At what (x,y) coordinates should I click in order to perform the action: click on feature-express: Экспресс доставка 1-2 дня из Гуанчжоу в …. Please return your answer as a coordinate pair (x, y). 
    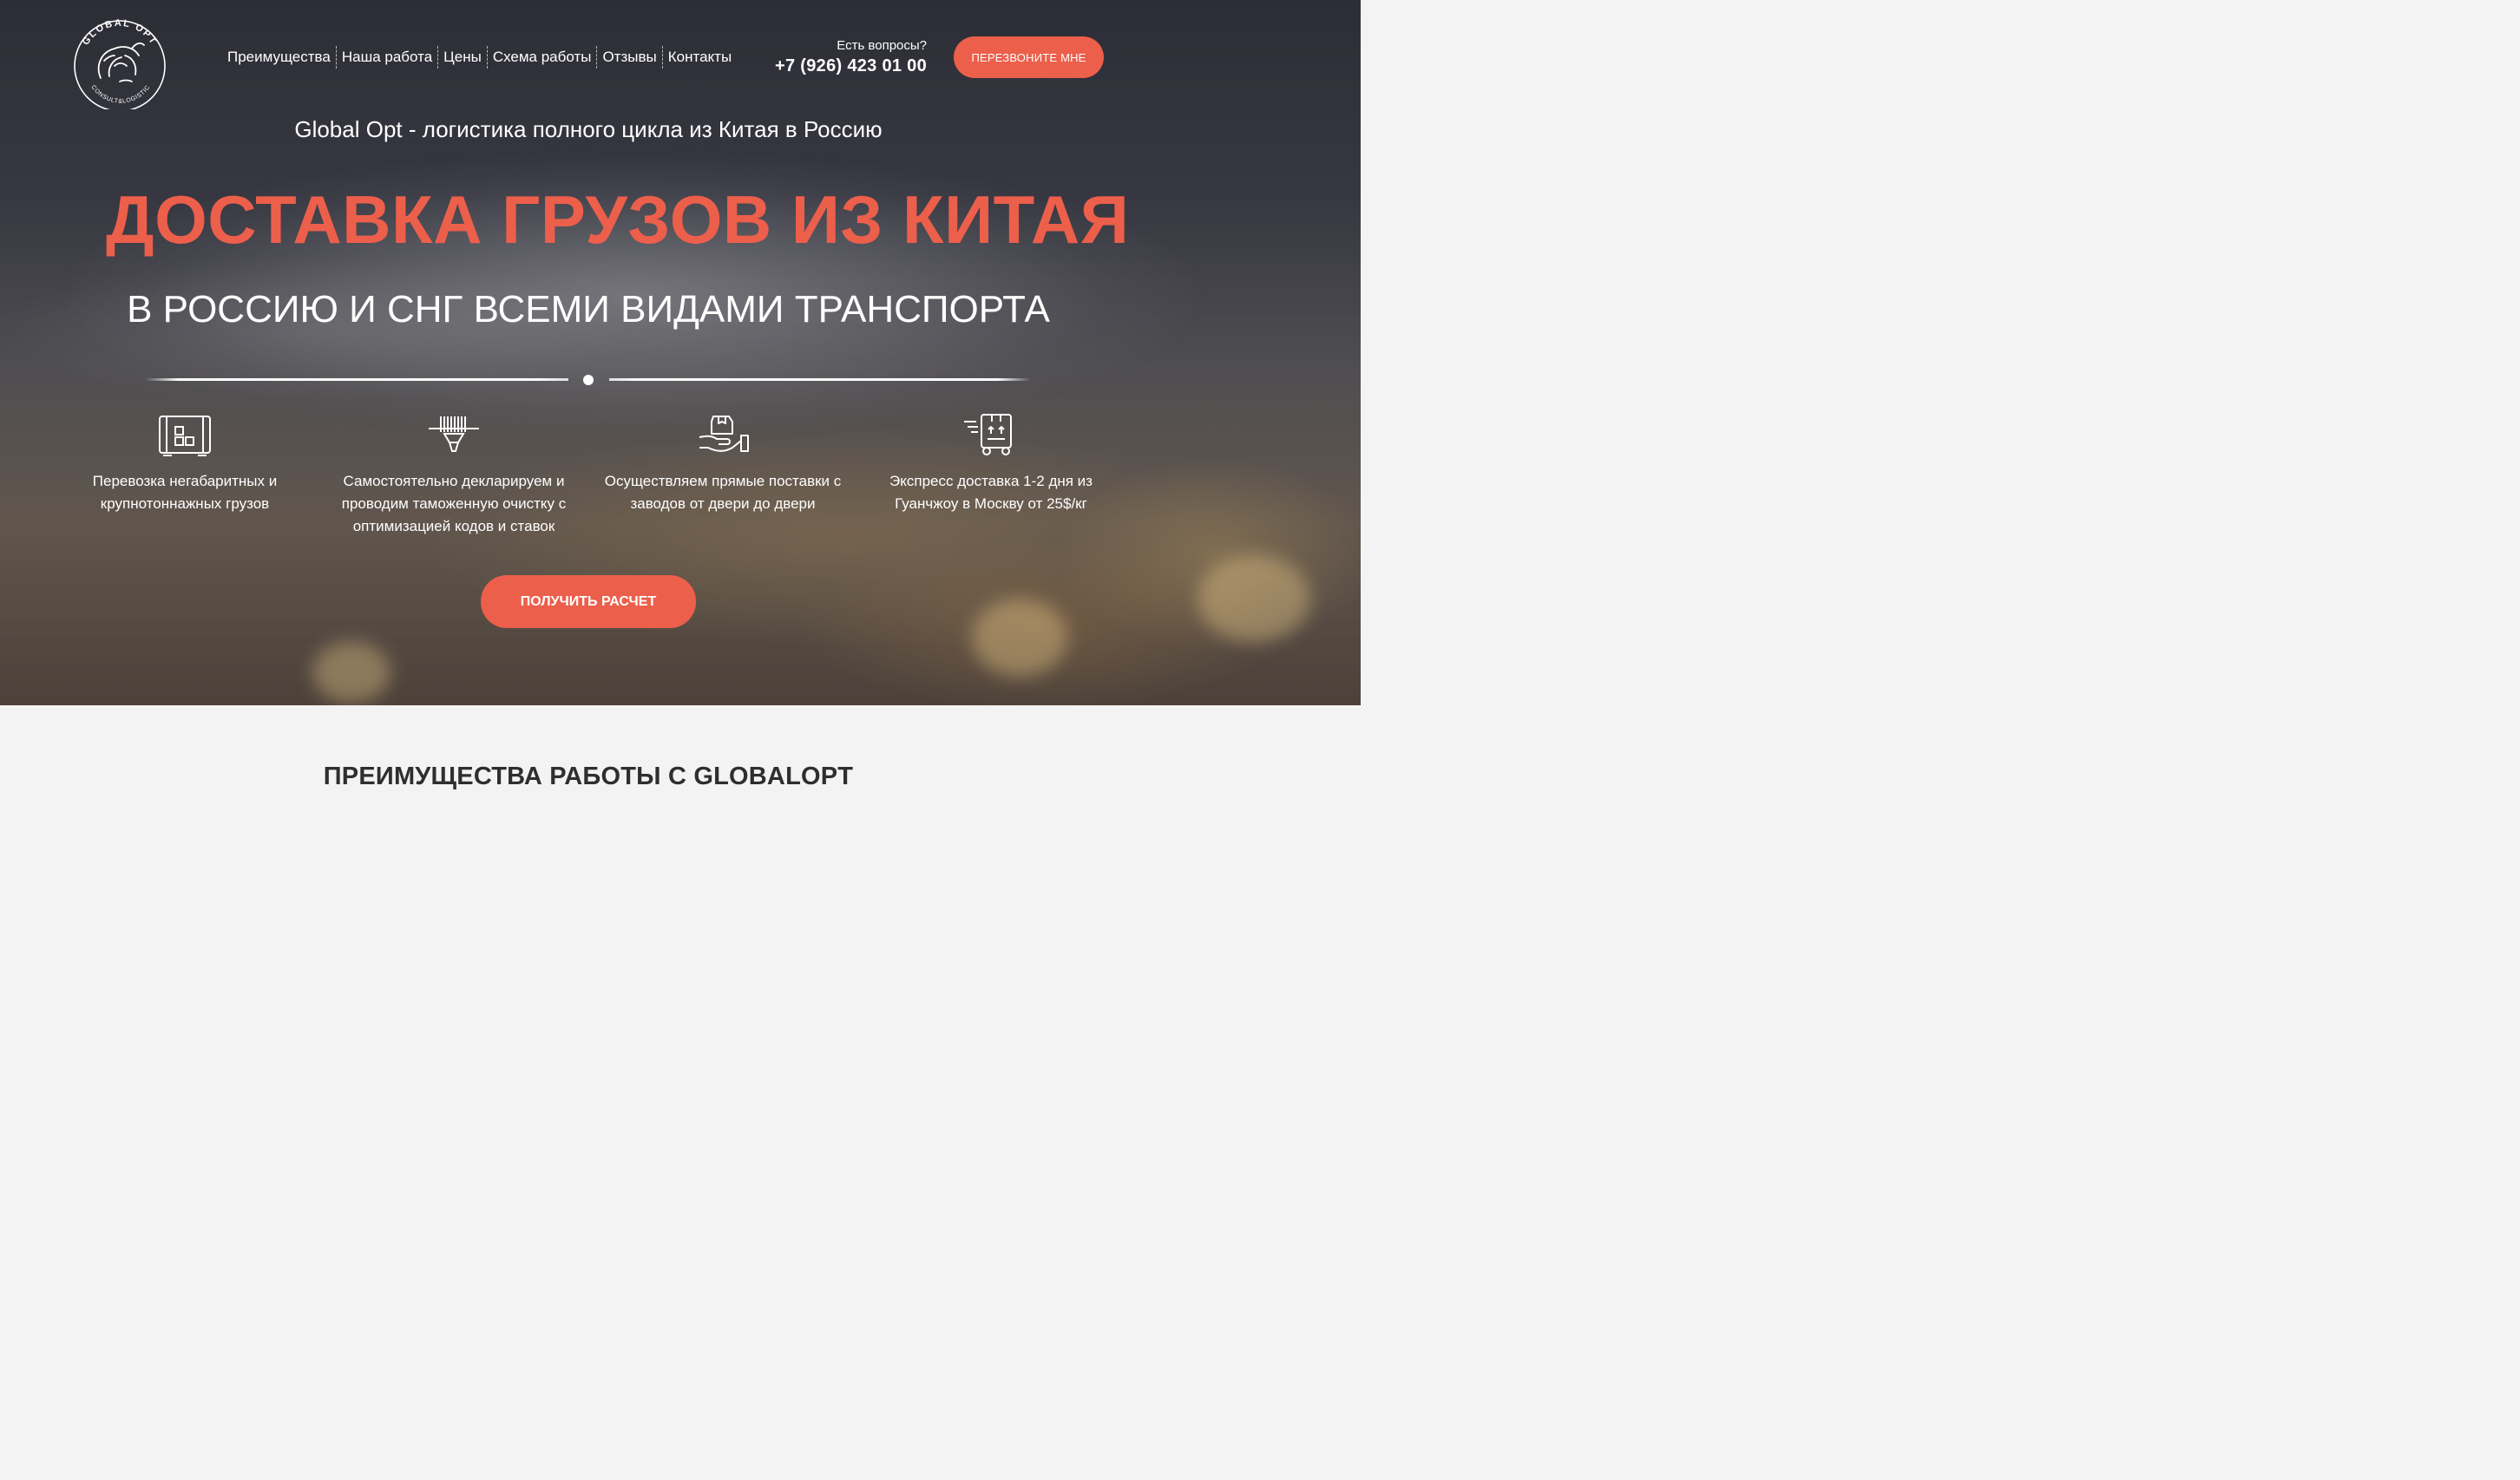
    Looking at the image, I should click on (991, 462).